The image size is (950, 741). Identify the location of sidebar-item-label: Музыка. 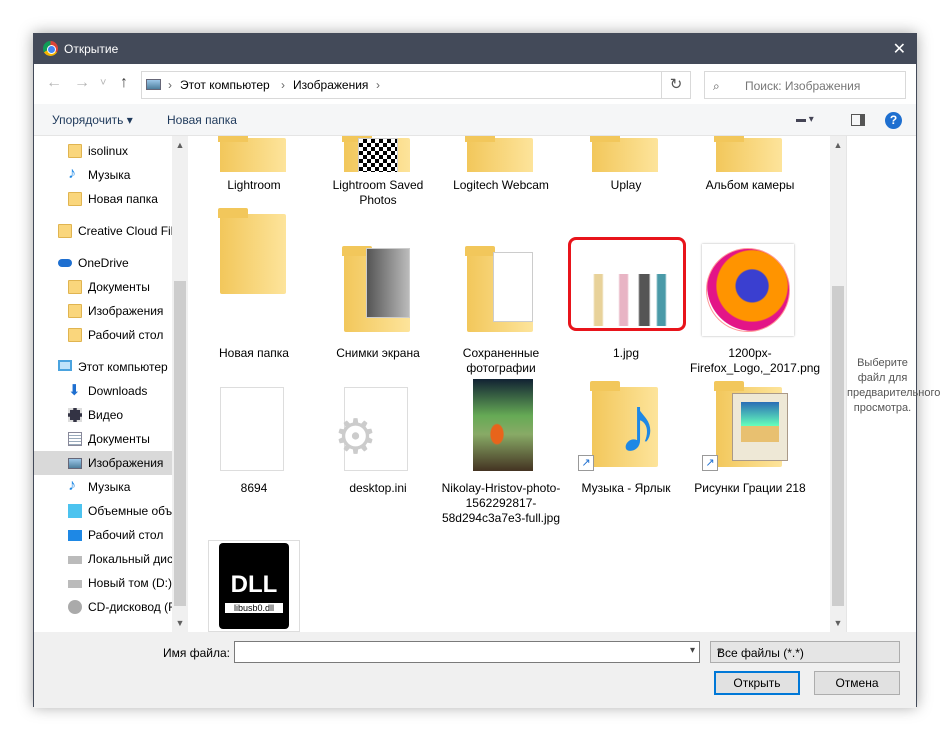
(109, 175).